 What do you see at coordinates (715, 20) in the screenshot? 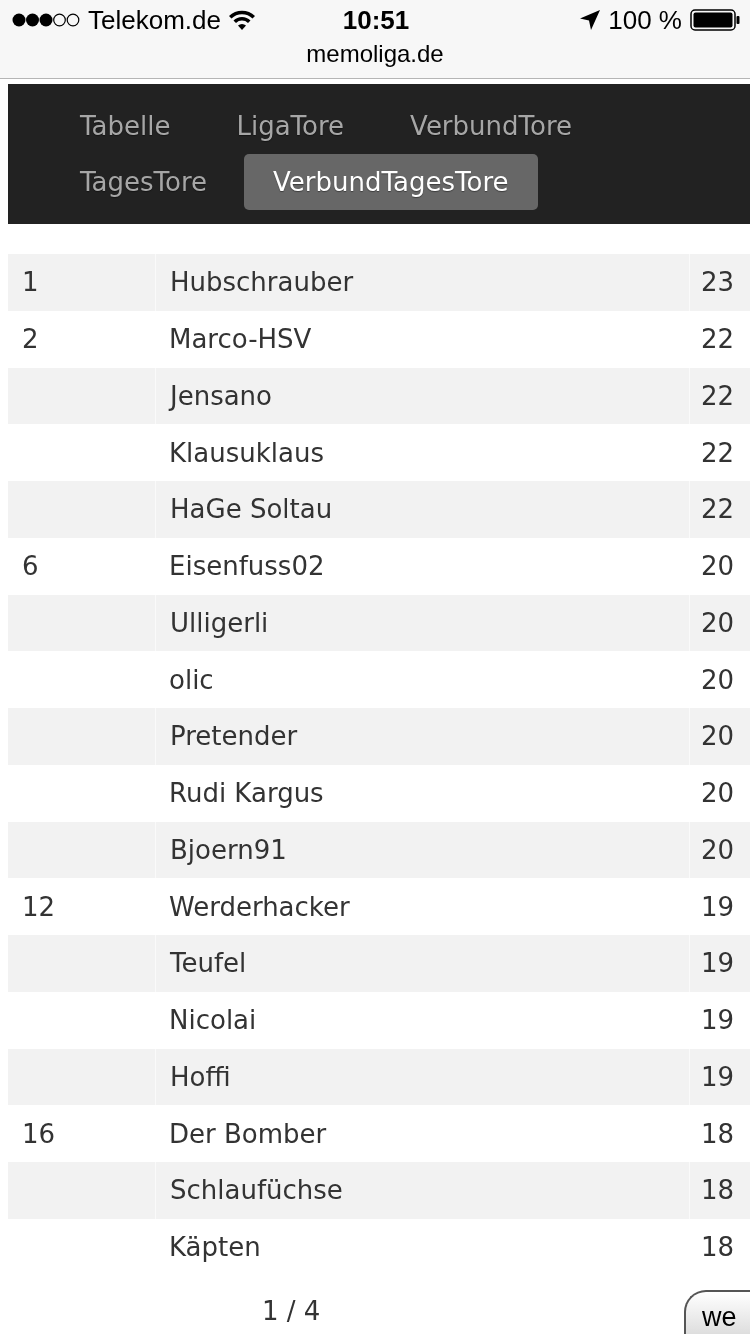
I see `battery-icon` at bounding box center [715, 20].